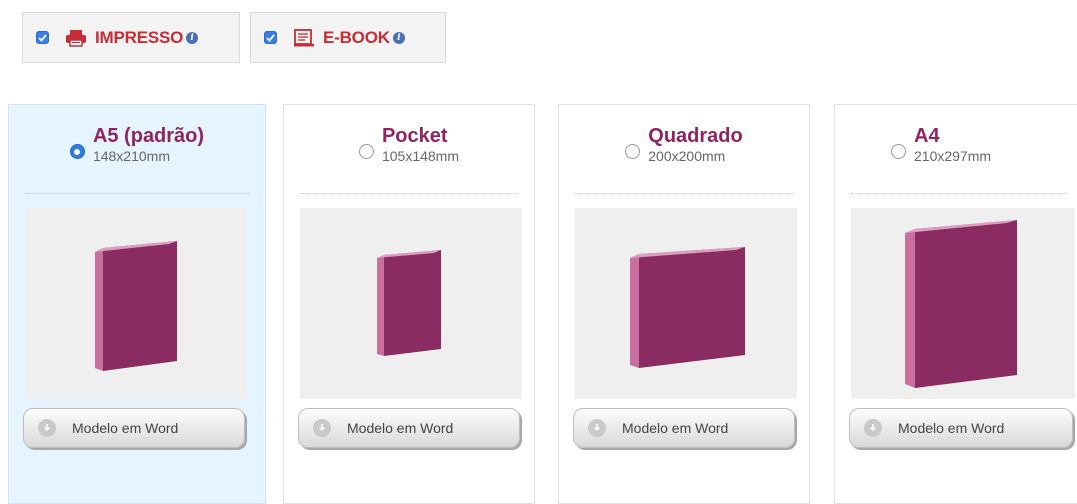  Describe the element at coordinates (953, 156) in the screenshot. I see `size-dims: 210x297mm` at that location.